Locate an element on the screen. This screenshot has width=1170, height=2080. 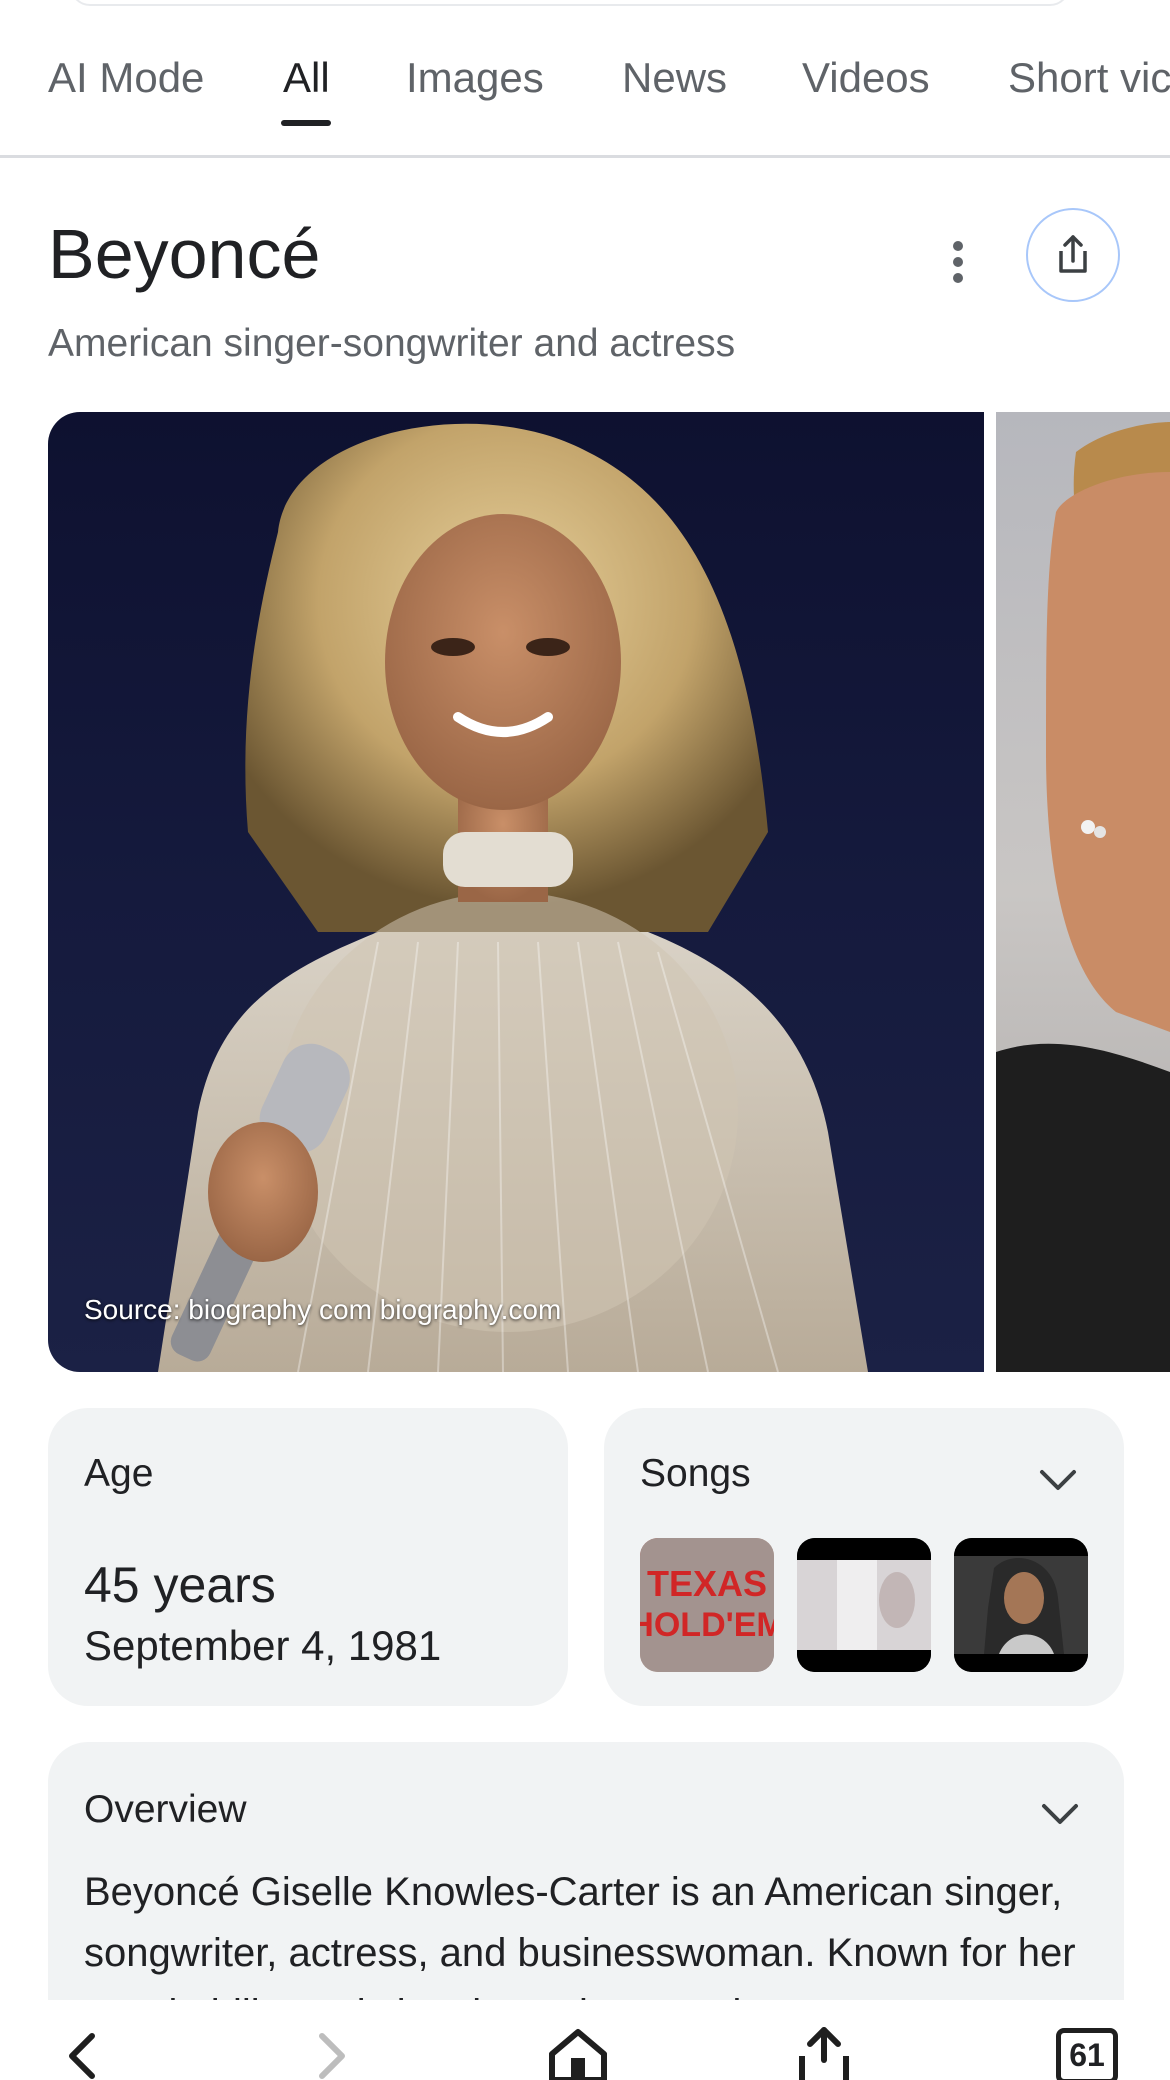
entity-subtitle: American singer-songwriter and actress is located at coordinates (392, 343).